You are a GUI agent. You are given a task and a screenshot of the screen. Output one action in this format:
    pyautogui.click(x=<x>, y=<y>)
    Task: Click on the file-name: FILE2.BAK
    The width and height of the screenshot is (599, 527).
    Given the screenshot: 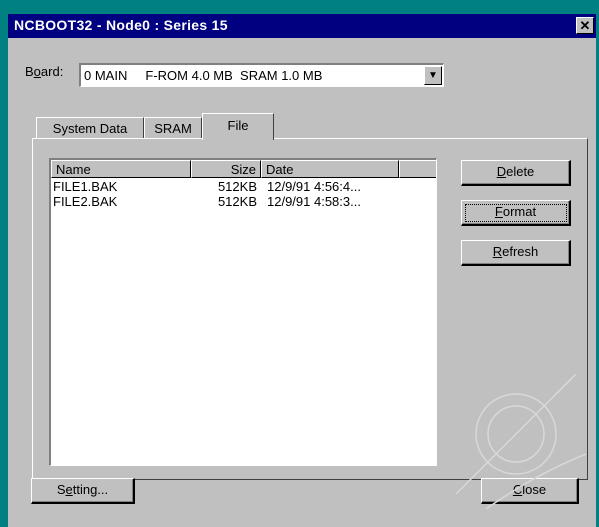 What is the action you would take?
    pyautogui.click(x=85, y=201)
    